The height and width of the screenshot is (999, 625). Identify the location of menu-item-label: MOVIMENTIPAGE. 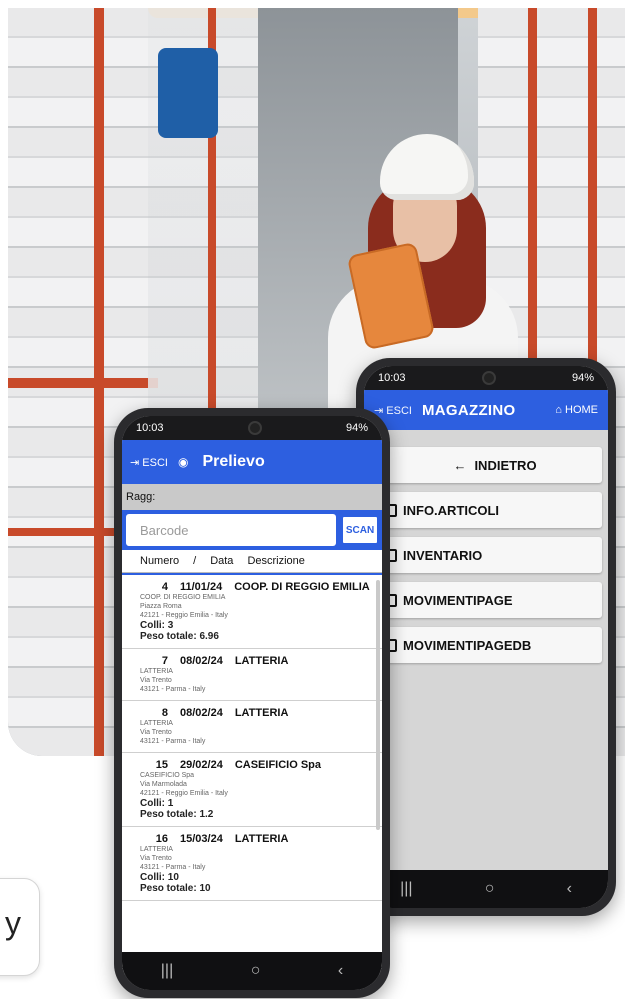
(458, 600).